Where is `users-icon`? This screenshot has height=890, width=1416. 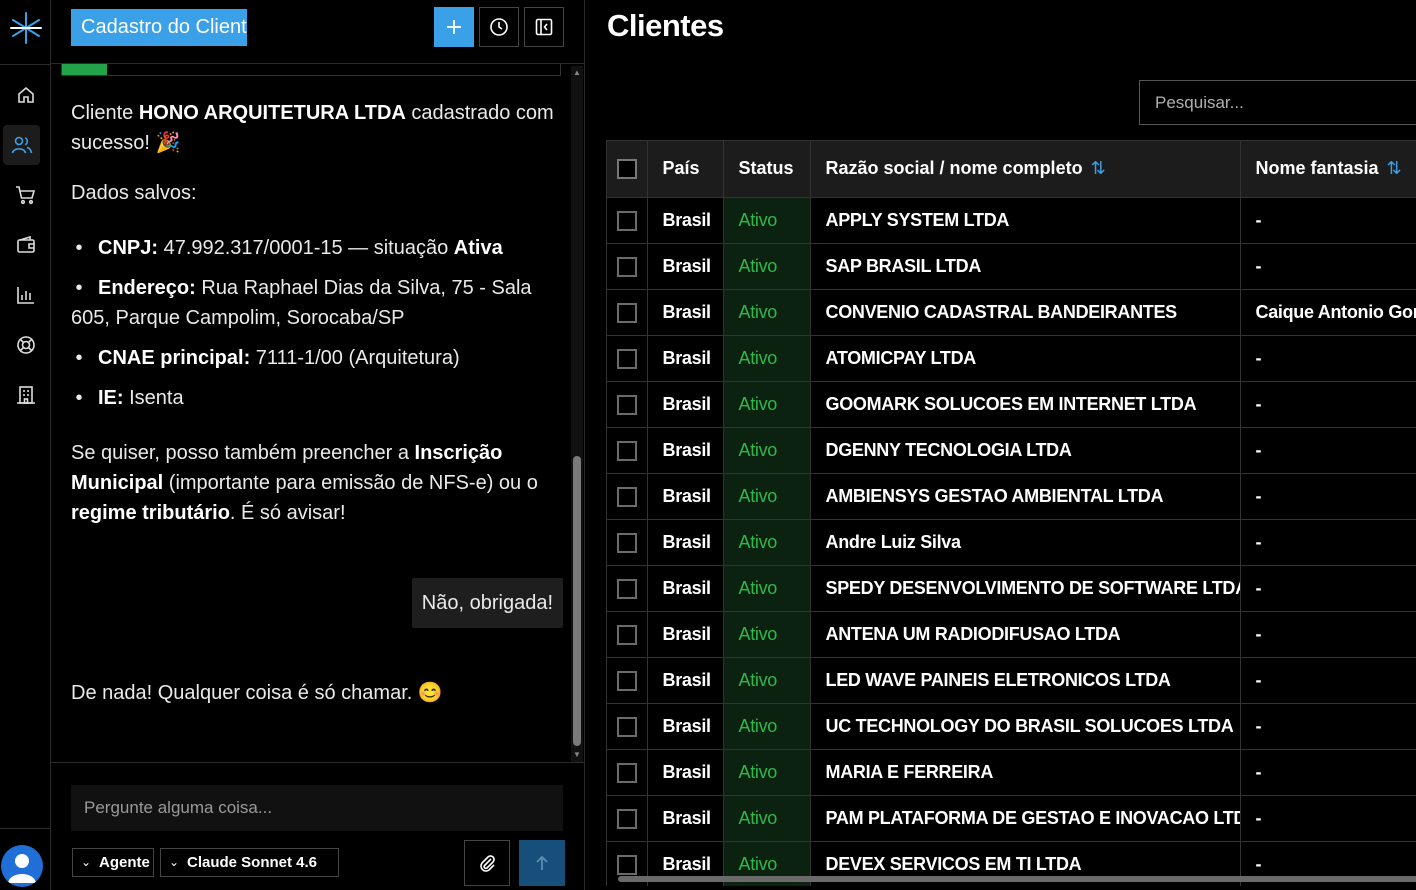
users-icon is located at coordinates (21, 145).